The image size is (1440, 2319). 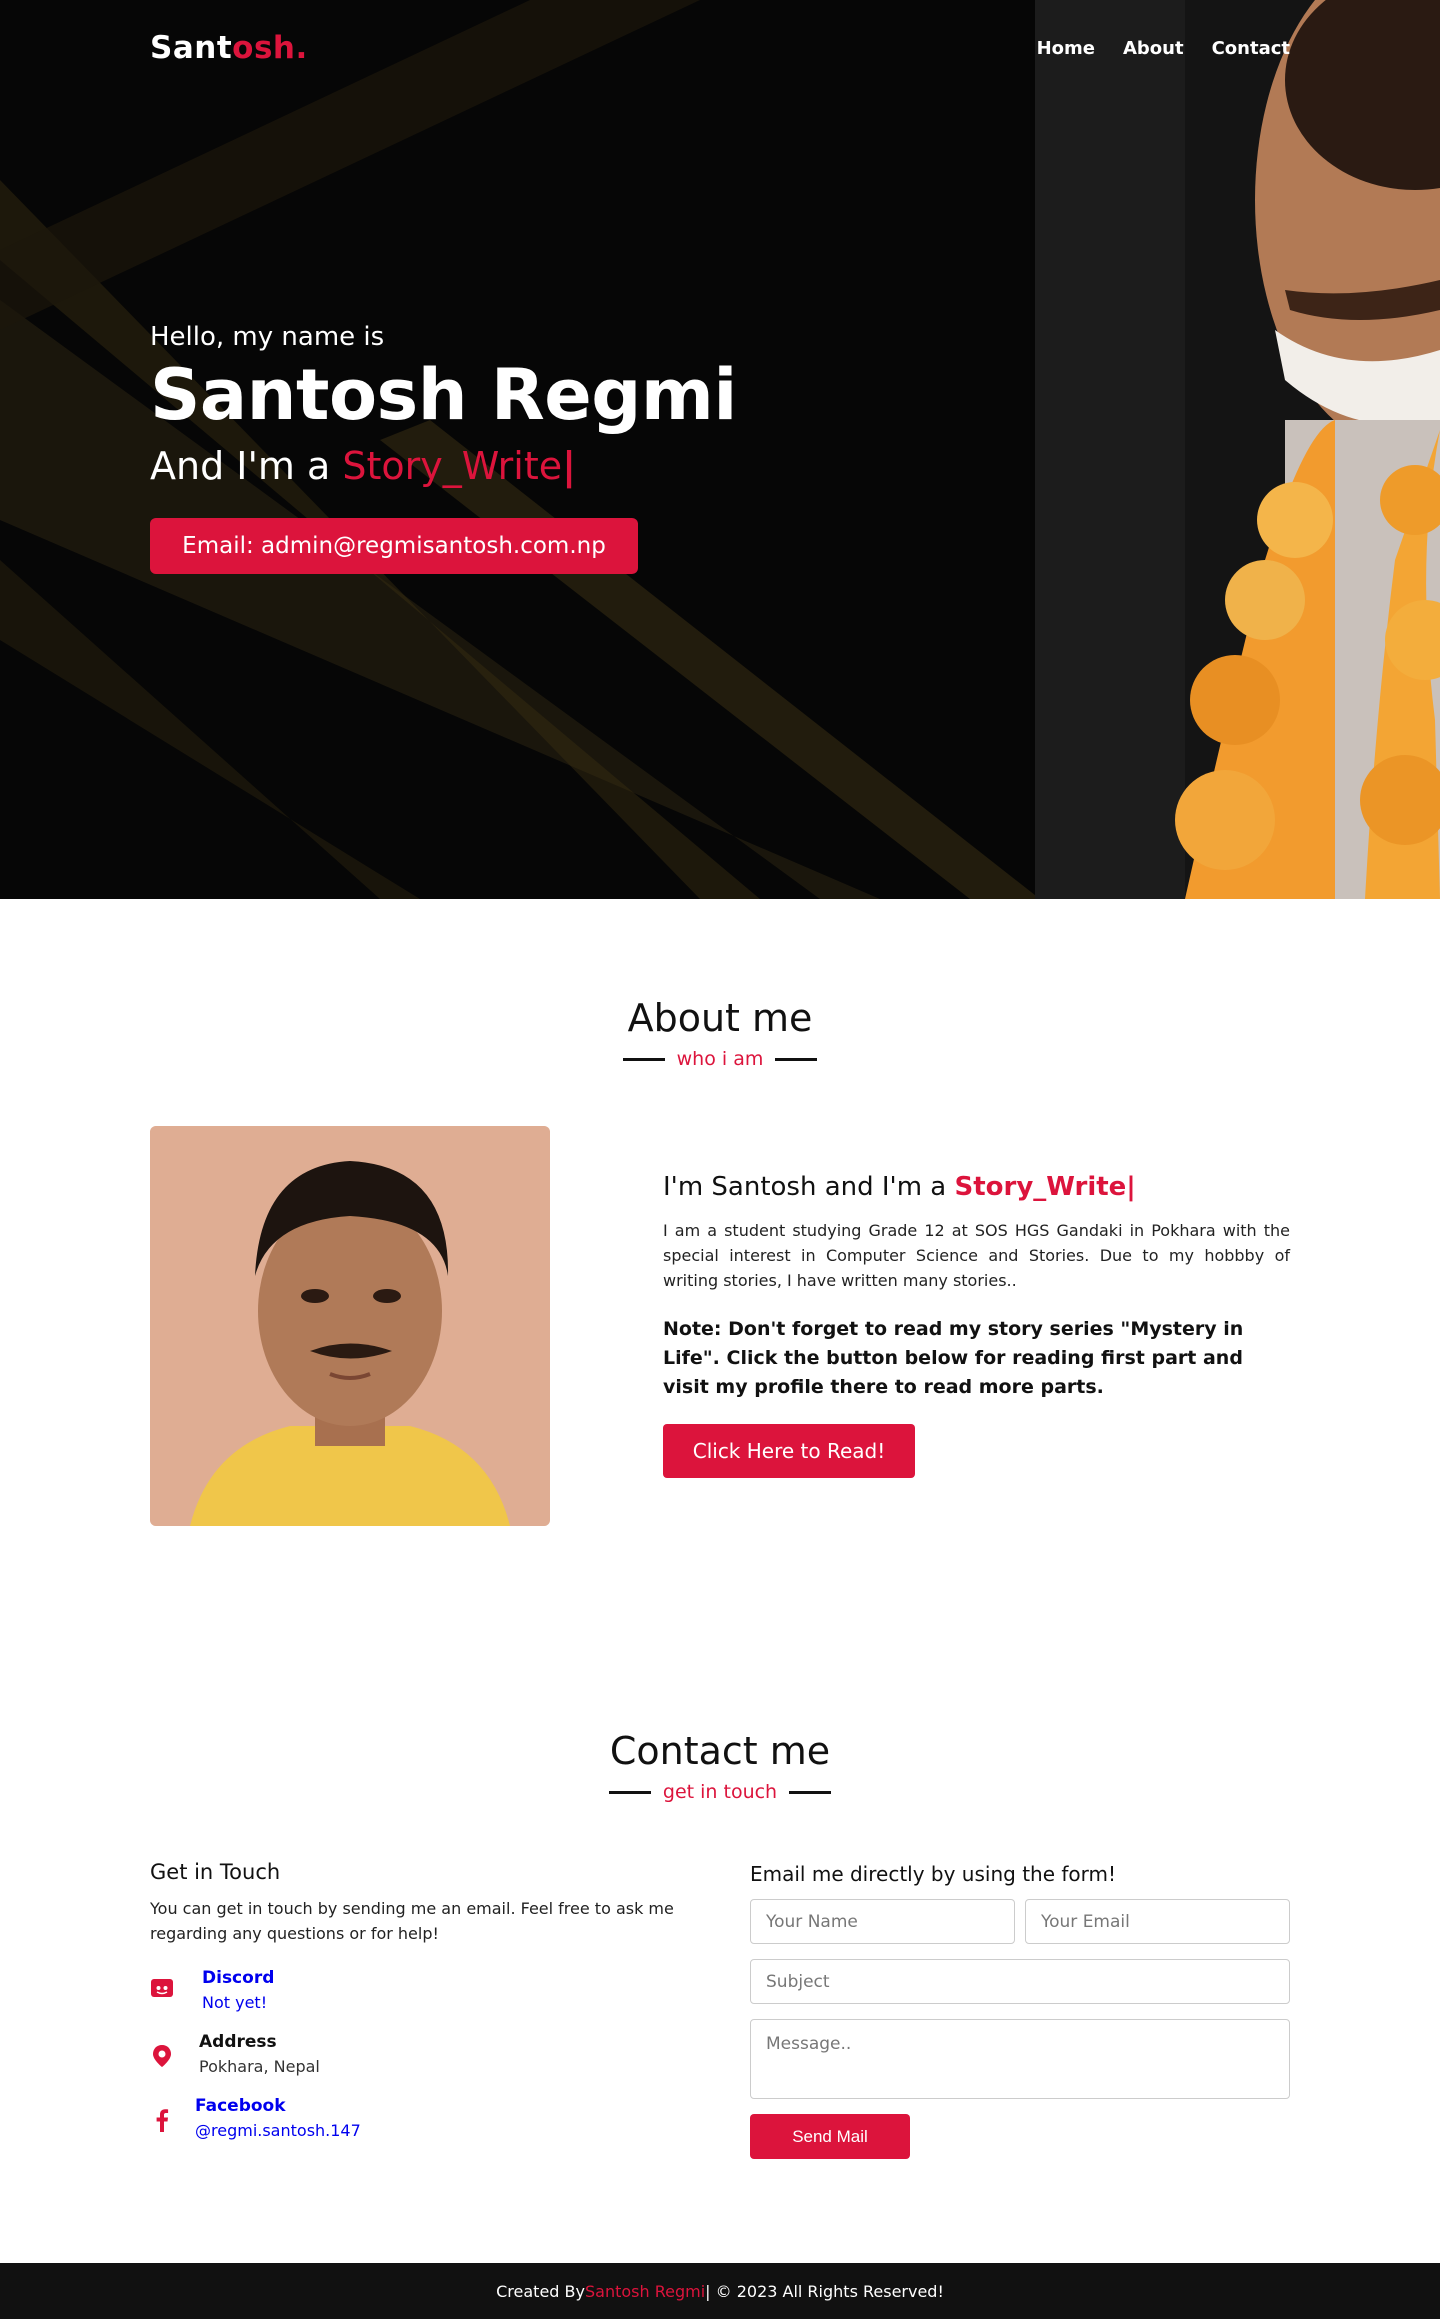 What do you see at coordinates (1020, 1921) in the screenshot?
I see `form-row-name-email` at bounding box center [1020, 1921].